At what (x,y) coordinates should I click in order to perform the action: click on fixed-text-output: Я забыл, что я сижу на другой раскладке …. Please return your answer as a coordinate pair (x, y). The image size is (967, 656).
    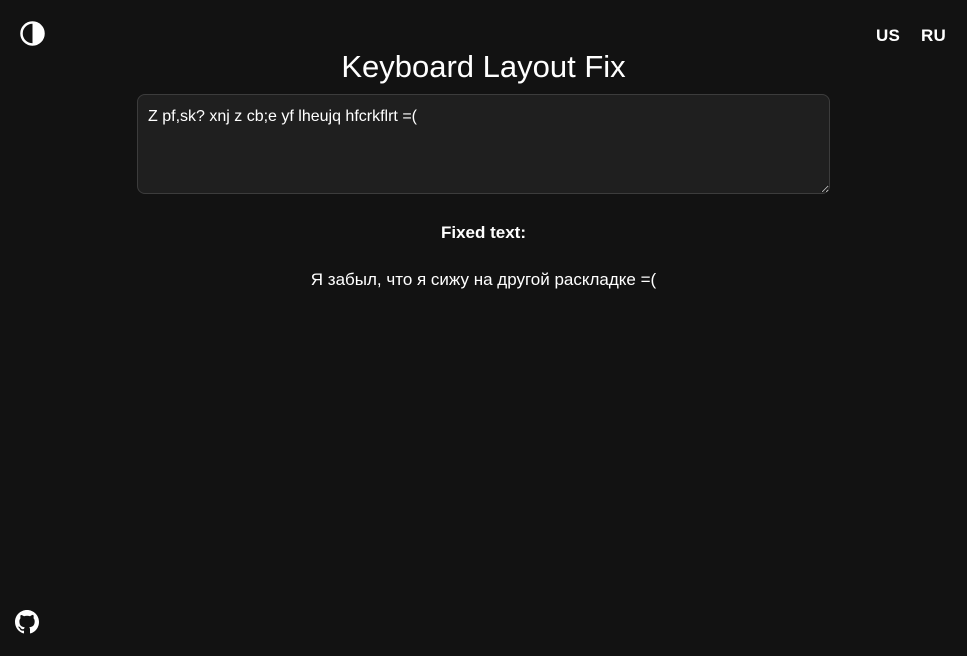
    Looking at the image, I should click on (483, 279).